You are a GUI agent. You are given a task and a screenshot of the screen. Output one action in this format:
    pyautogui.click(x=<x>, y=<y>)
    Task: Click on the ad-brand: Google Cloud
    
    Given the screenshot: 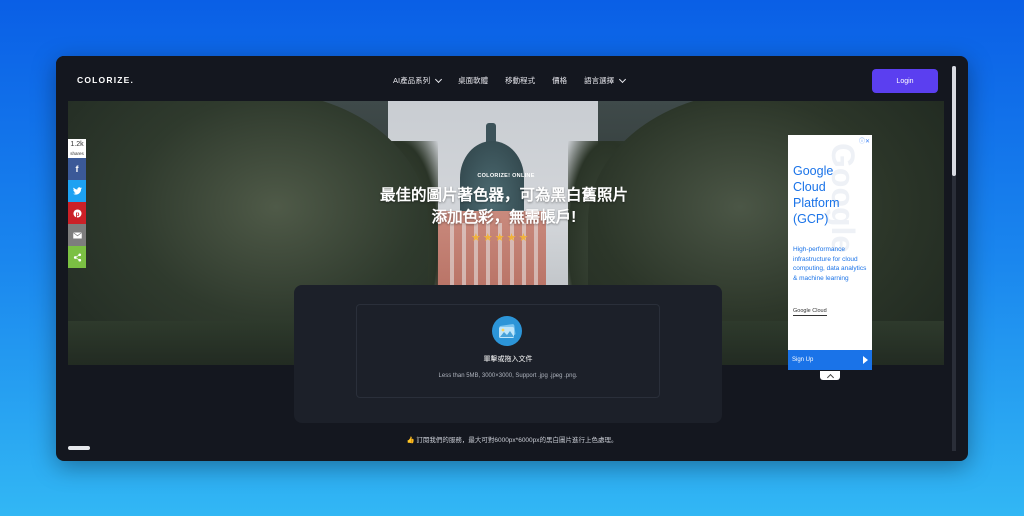 What is the action you would take?
    pyautogui.click(x=810, y=312)
    